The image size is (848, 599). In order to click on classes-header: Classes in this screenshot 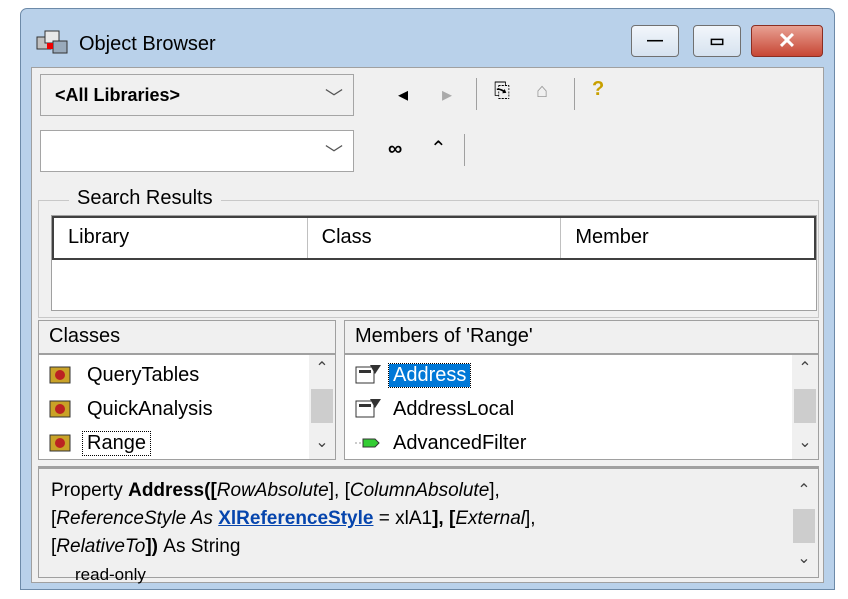, I will do `click(187, 337)`.